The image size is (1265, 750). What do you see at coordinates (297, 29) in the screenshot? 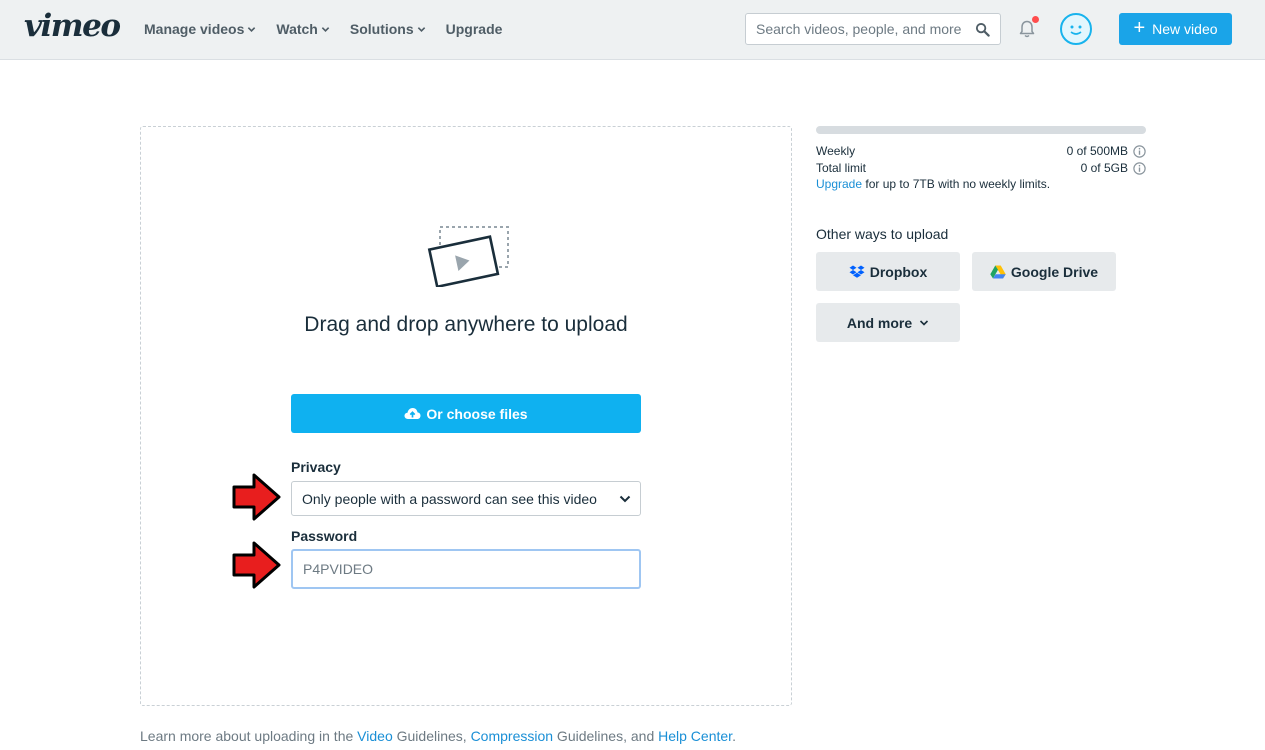
I see `nav-watch-label: Watch` at bounding box center [297, 29].